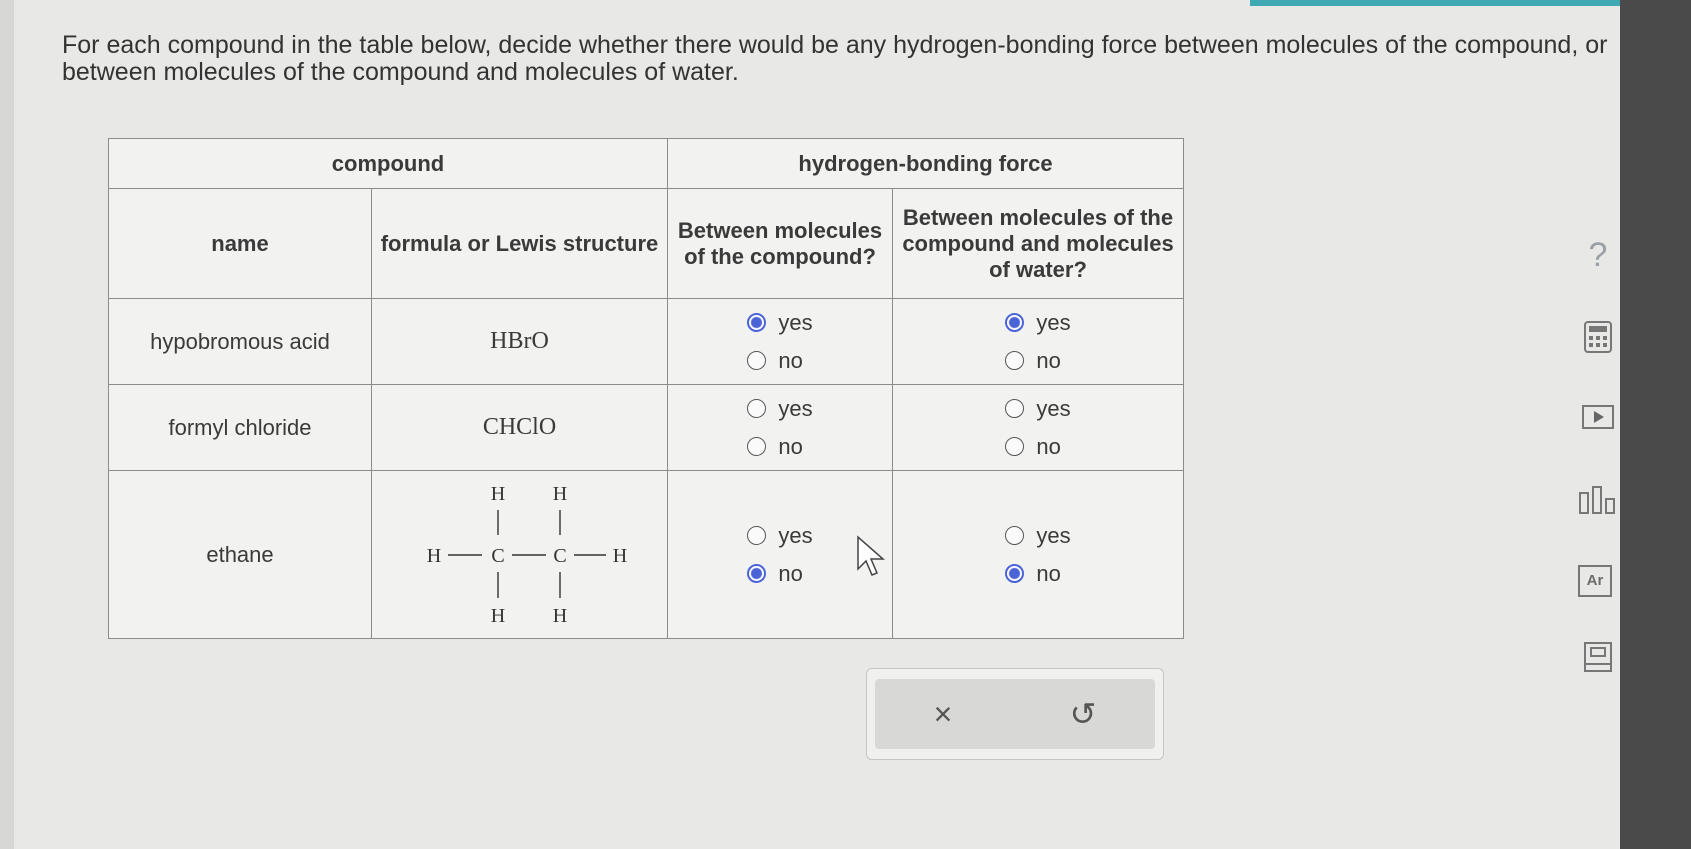 The width and height of the screenshot is (1691, 849). What do you see at coordinates (519, 243) in the screenshot?
I see `col-header-formula: formula or Lewis structure` at bounding box center [519, 243].